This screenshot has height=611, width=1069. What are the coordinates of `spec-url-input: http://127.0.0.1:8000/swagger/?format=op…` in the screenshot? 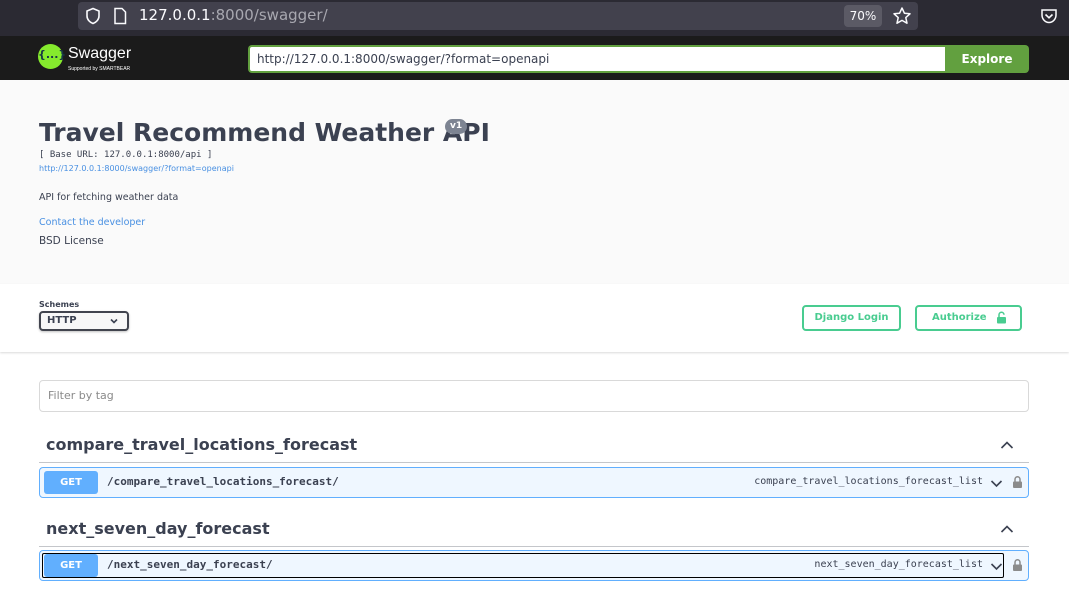 It's located at (597, 59).